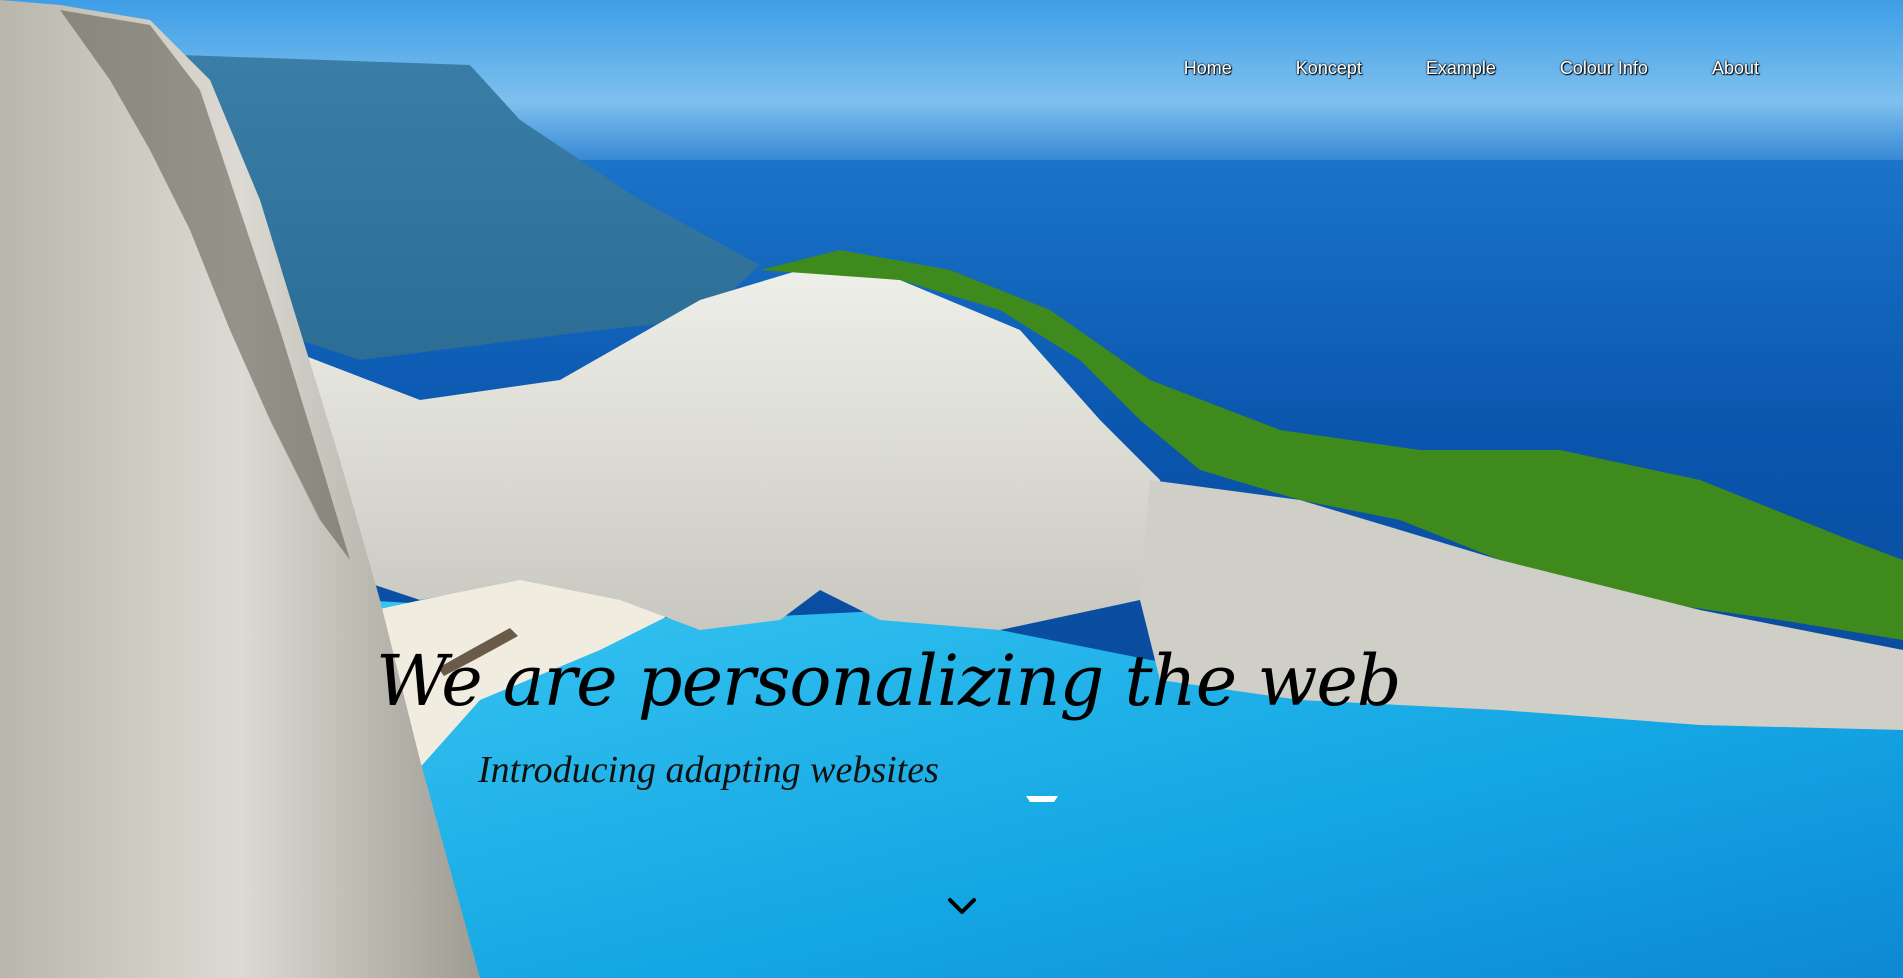  I want to click on hero-headline: We are personalizing the web, so click(889, 681).